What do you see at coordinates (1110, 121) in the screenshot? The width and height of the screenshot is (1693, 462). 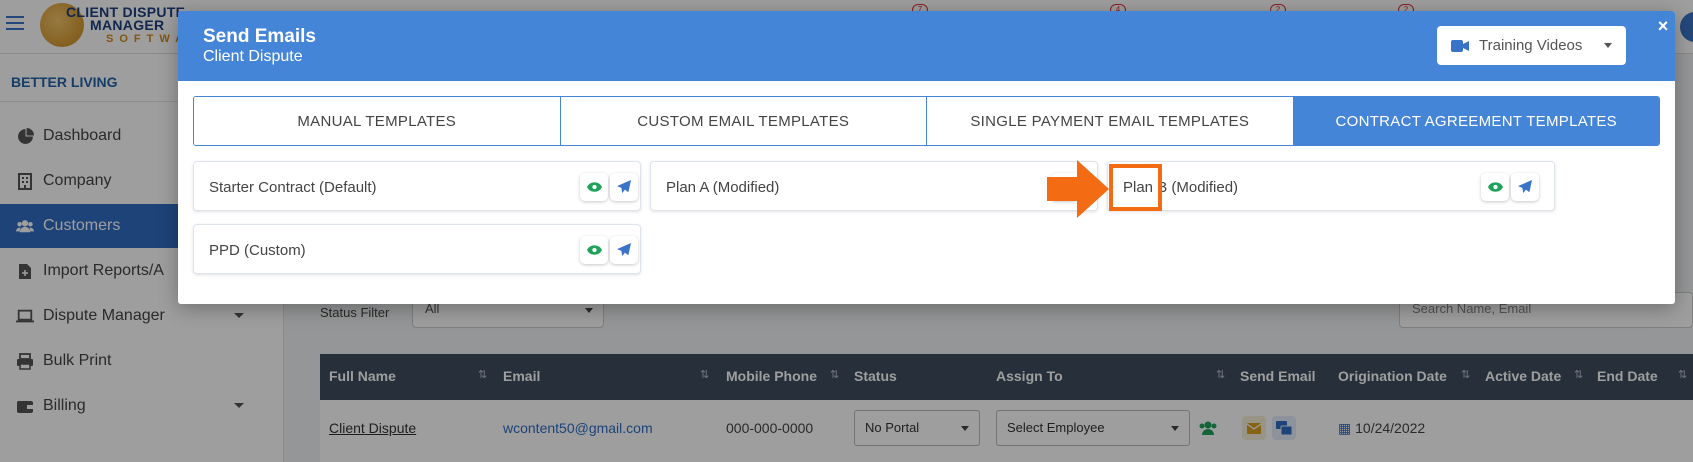 I see `tab-single-payment-email-templates: SINGLE PAYMENT EMAIL TEMPLATES` at bounding box center [1110, 121].